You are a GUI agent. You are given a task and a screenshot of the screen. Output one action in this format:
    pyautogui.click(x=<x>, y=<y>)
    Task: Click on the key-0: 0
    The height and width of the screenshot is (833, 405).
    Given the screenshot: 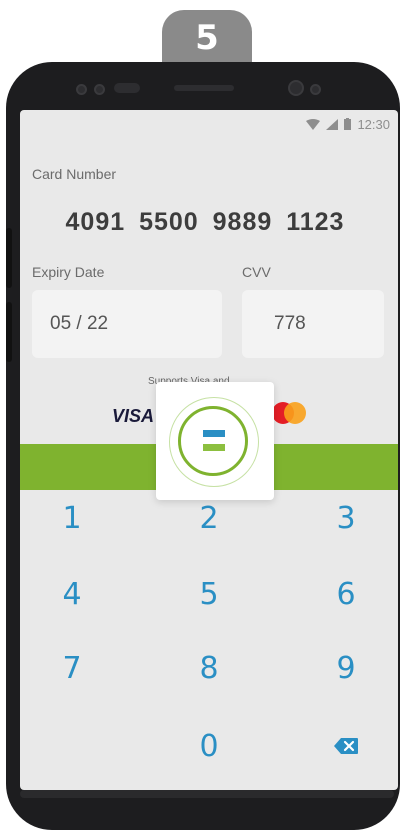 What is the action you would take?
    pyautogui.click(x=209, y=746)
    